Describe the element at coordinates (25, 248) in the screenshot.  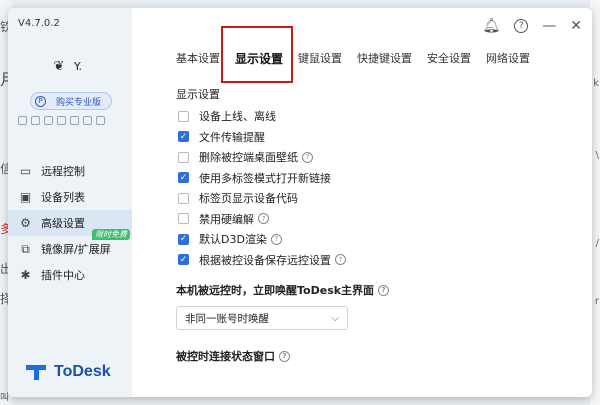
I see `mirror-screen-icon: ⧉` at that location.